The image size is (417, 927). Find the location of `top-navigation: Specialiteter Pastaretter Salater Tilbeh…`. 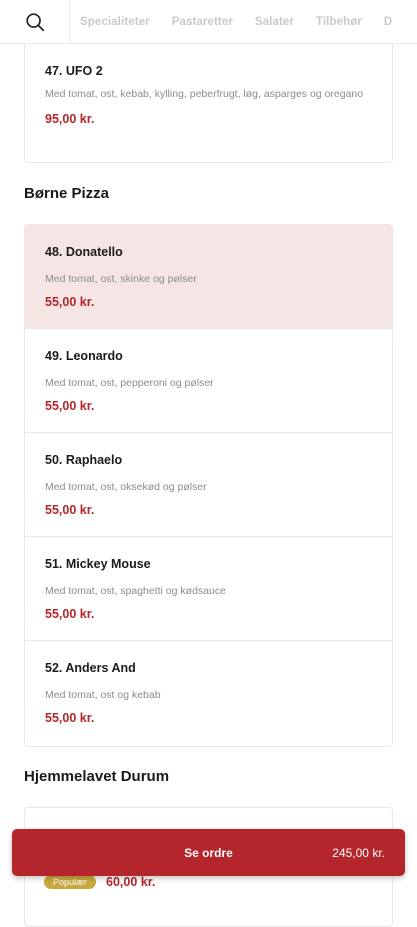

top-navigation: Specialiteter Pastaretter Salater Tilbeh… is located at coordinates (208, 22).